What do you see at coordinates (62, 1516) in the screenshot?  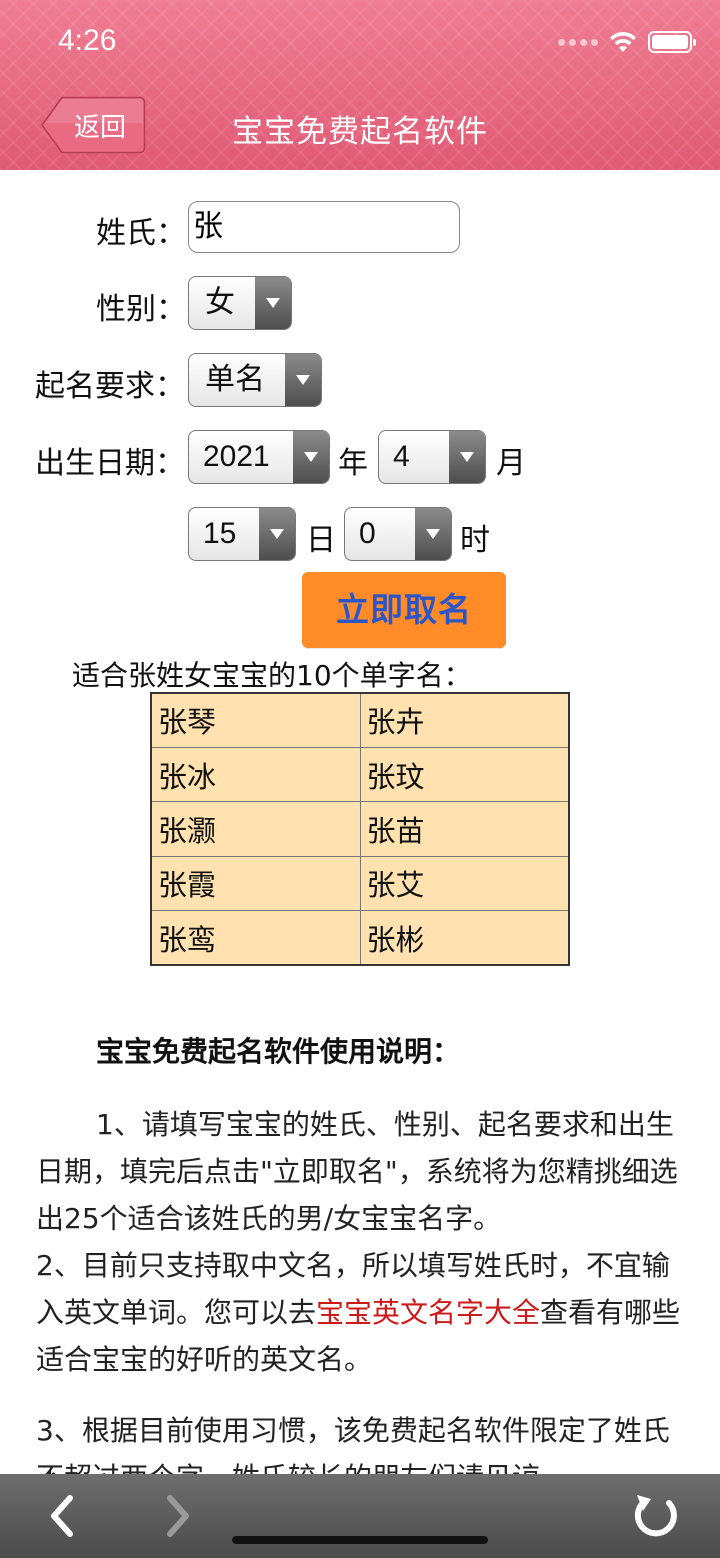 I see `chevron-left-icon` at bounding box center [62, 1516].